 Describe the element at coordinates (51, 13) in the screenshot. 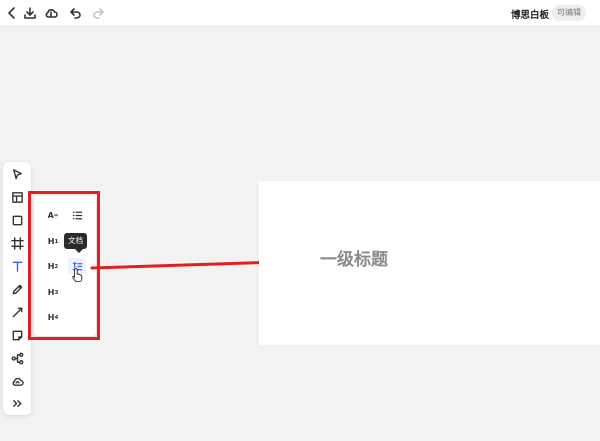

I see `cloud-save-icon` at that location.